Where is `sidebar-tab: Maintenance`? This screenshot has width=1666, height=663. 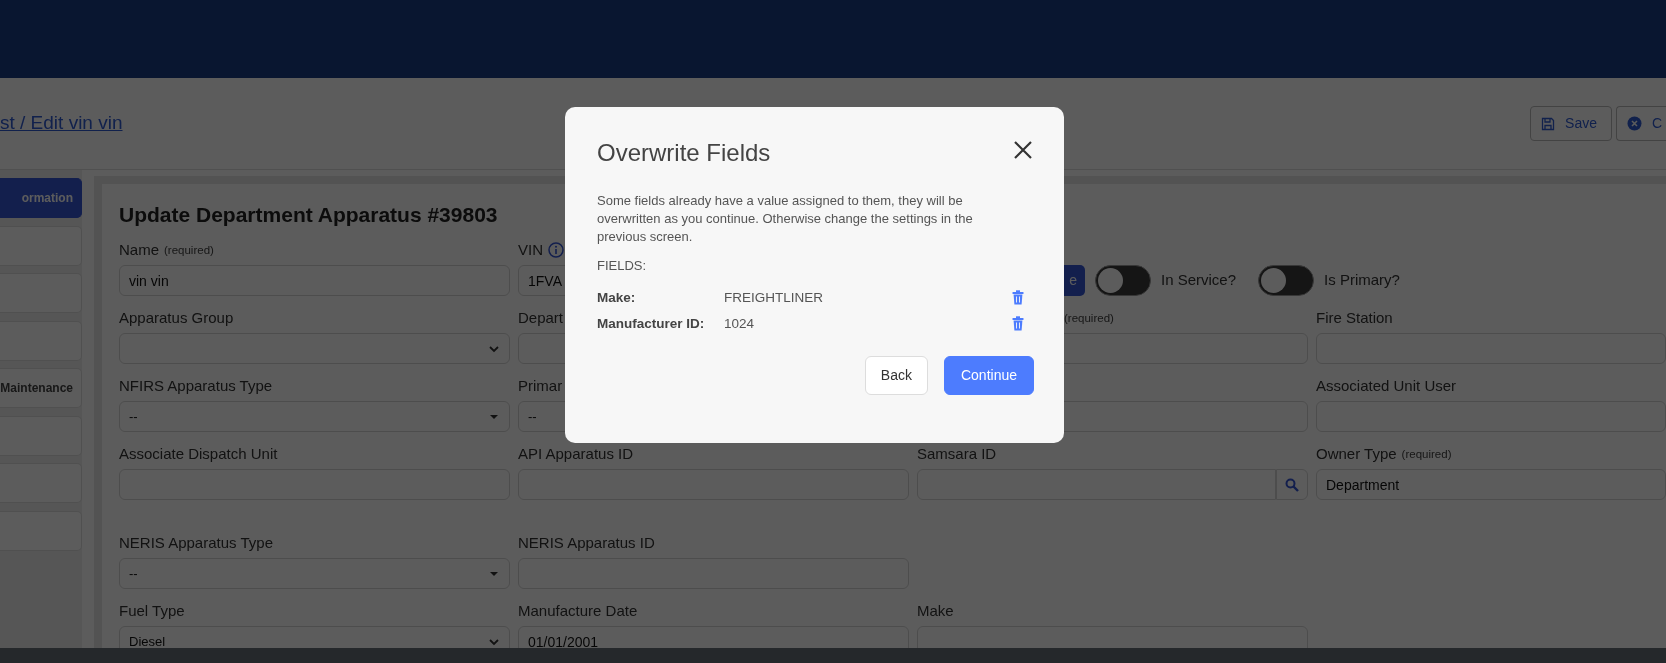
sidebar-tab: Maintenance is located at coordinates (41, 388).